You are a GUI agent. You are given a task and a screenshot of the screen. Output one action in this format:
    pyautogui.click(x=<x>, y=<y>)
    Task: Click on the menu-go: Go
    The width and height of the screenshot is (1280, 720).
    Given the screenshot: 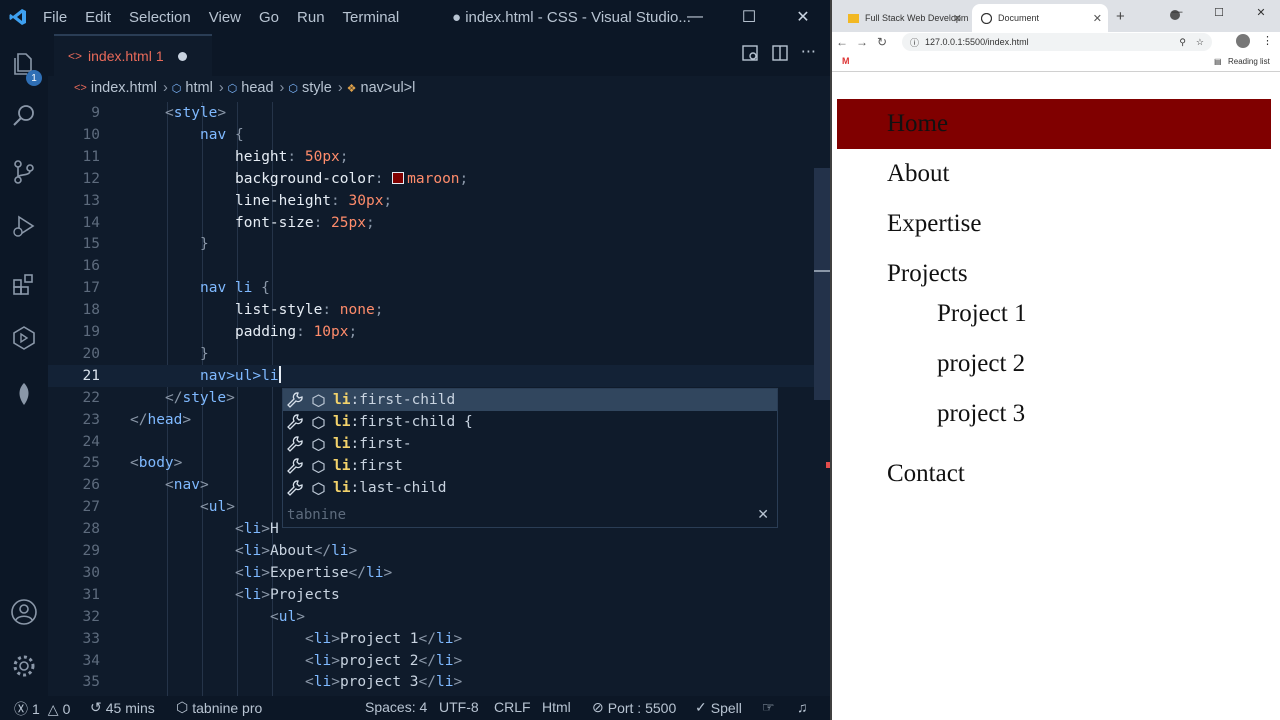 What is the action you would take?
    pyautogui.click(x=269, y=17)
    